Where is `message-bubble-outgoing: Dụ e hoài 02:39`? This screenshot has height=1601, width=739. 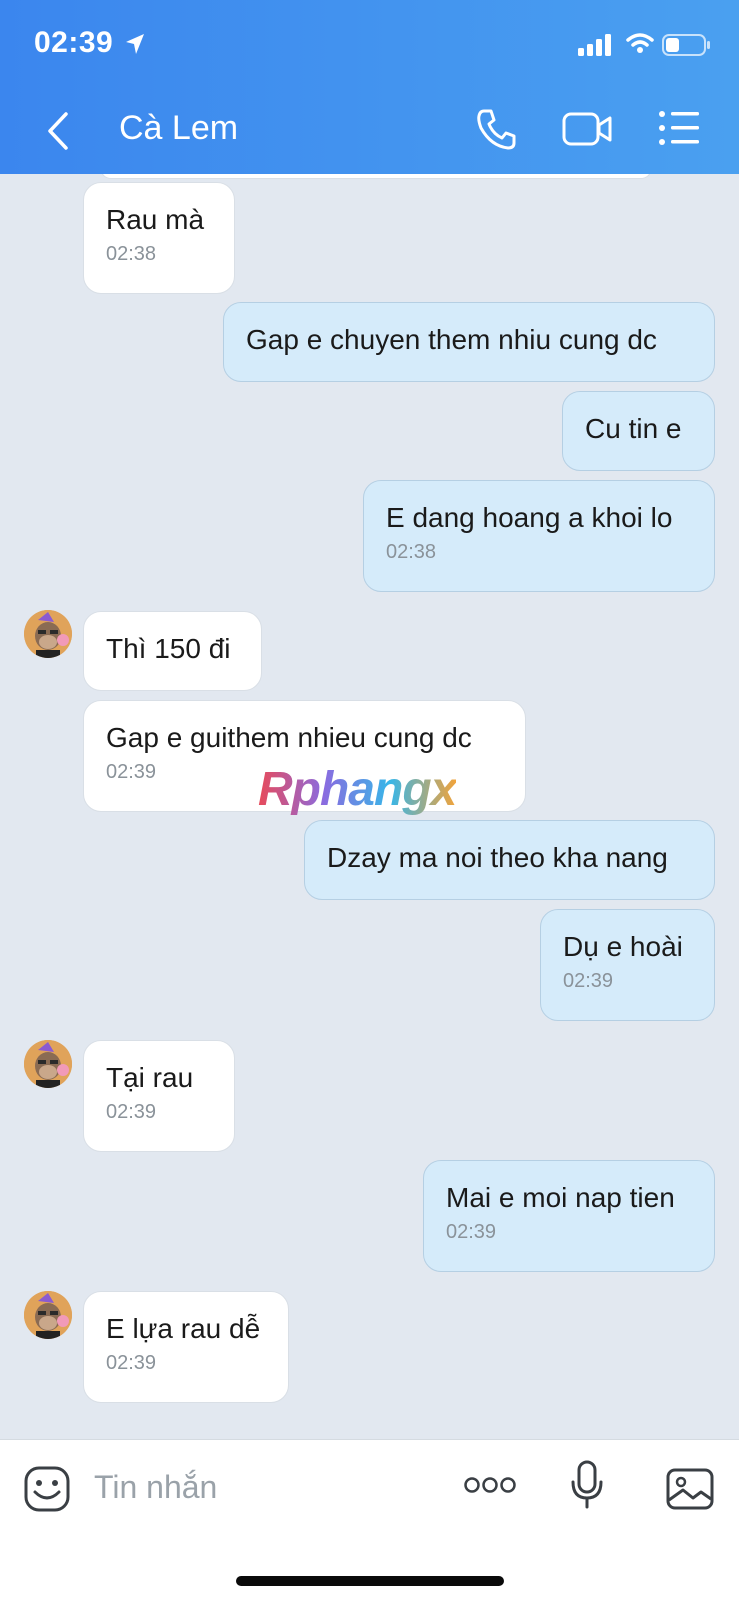
message-bubble-outgoing: Dụ e hoài 02:39 is located at coordinates (627, 965).